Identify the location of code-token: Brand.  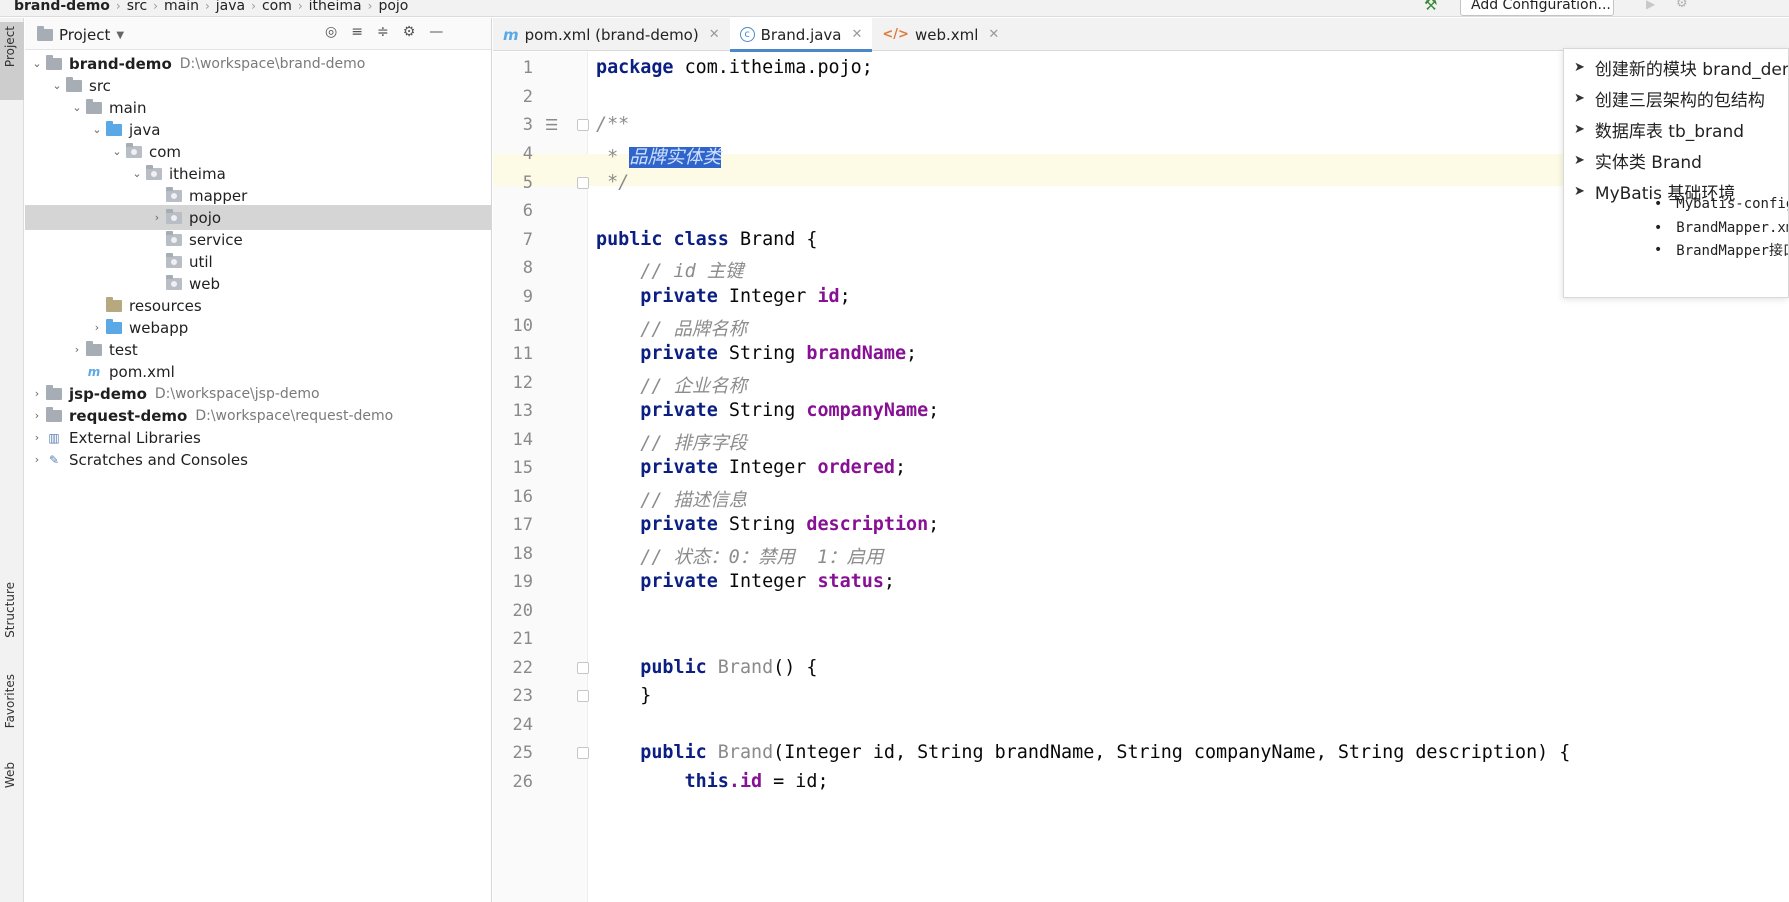
(740, 752).